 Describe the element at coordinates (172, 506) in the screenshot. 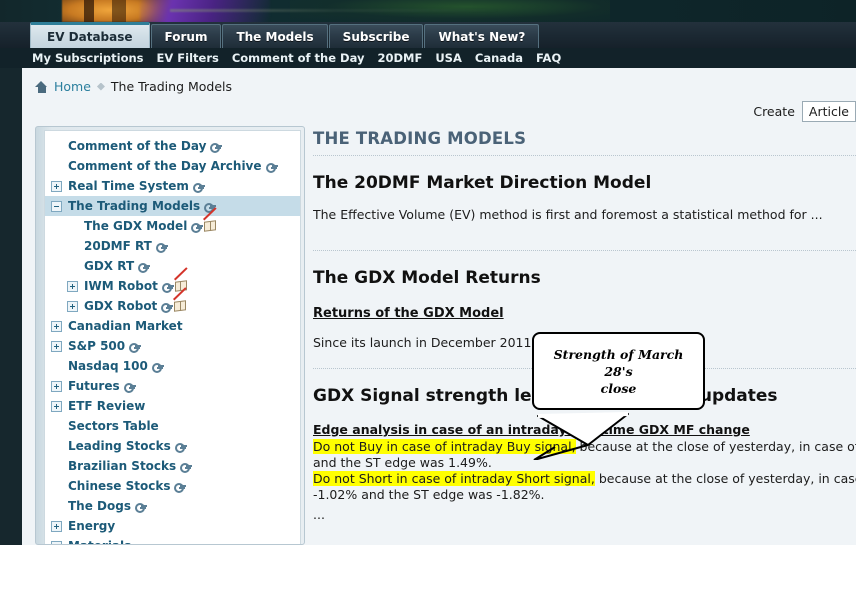

I see `sidebar-item-the-dogs: The Dogs` at that location.